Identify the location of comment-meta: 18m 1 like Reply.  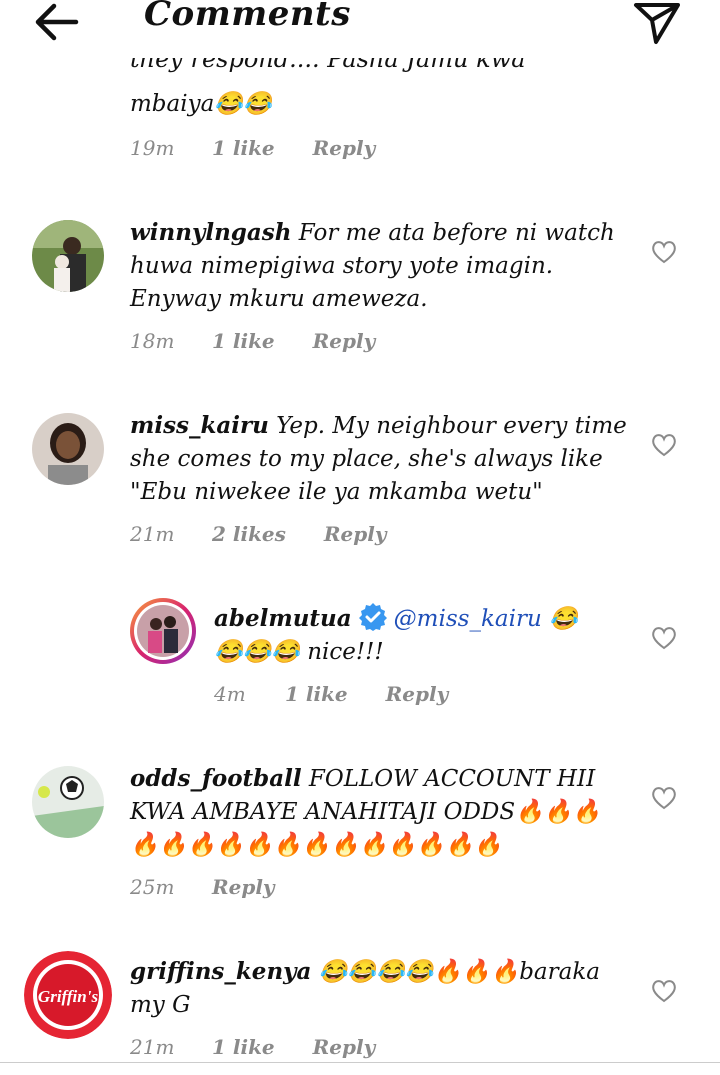
(252, 341).